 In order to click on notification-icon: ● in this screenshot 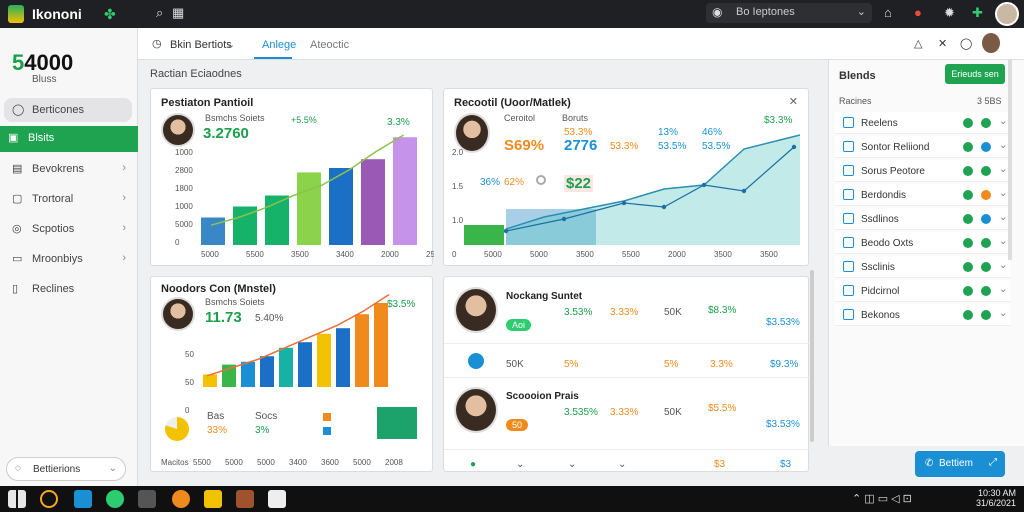, I will do `click(918, 12)`.